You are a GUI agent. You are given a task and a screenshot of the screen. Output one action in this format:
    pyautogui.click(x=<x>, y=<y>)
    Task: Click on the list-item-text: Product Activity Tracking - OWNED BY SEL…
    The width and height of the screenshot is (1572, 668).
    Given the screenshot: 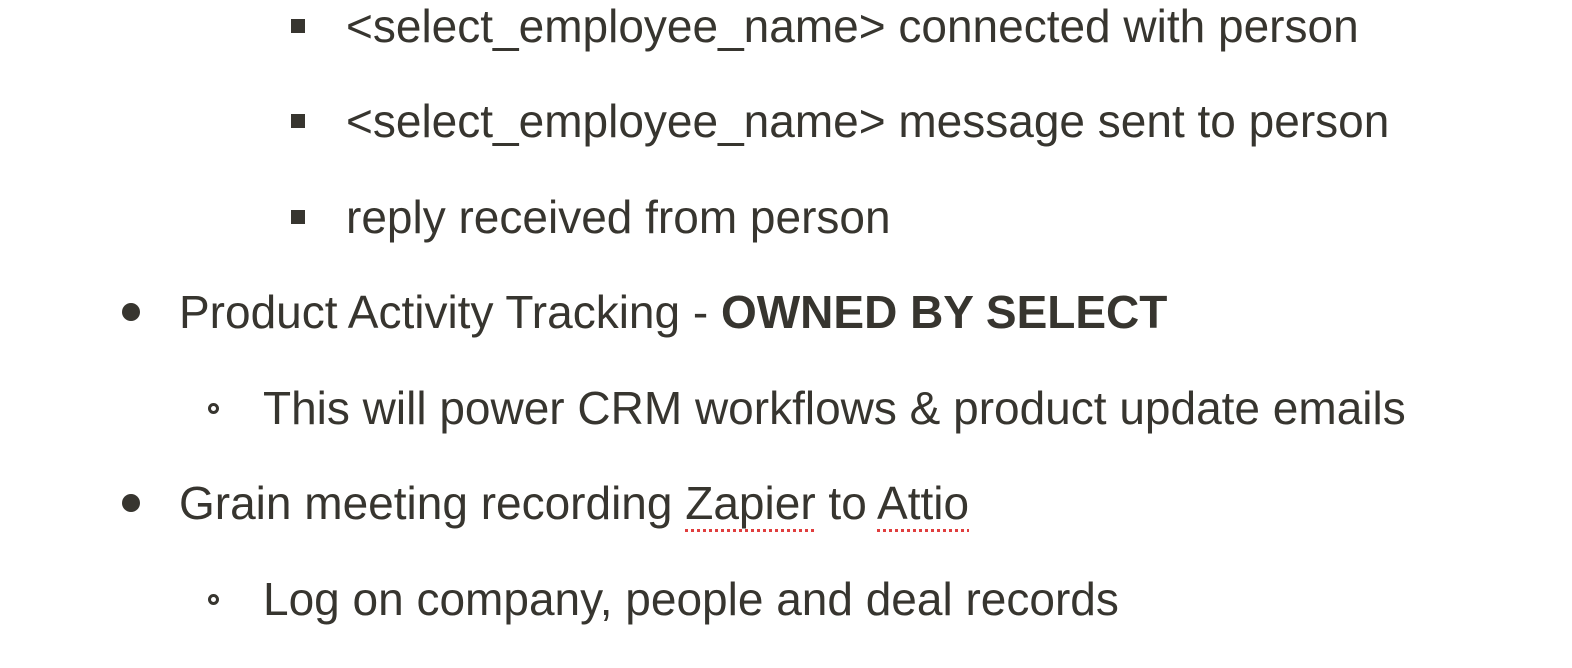 What is the action you would take?
    pyautogui.click(x=673, y=312)
    